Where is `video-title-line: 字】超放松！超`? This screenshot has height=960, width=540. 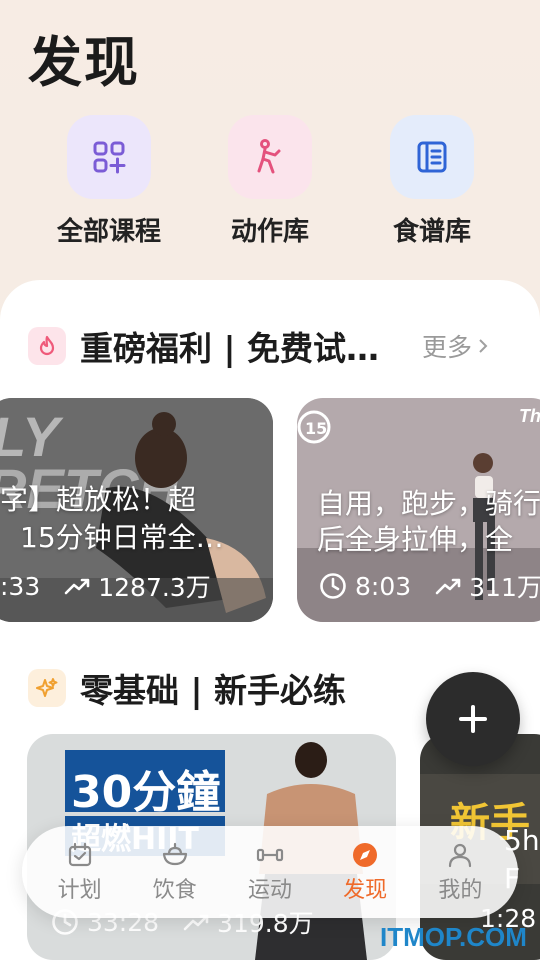
video-title-line: 字】超放松！超 is located at coordinates (98, 499).